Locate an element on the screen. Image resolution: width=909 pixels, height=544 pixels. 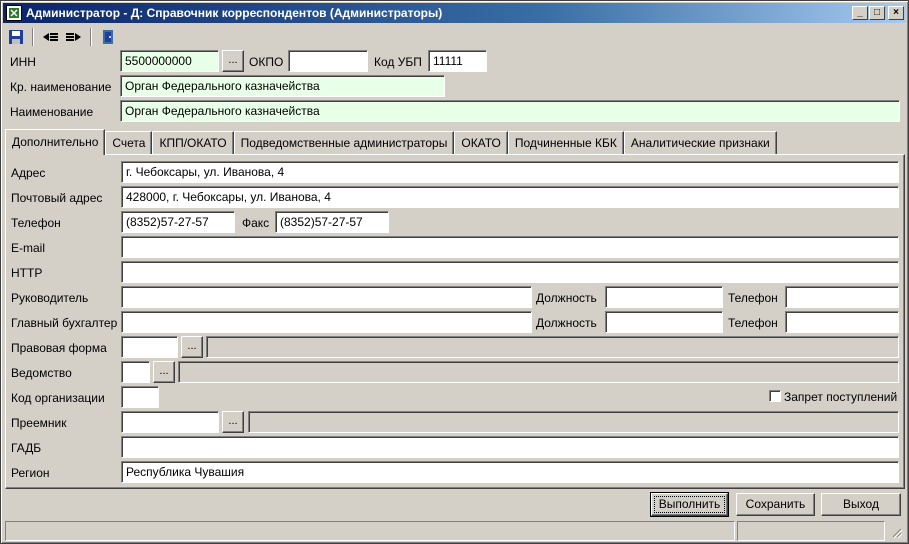
status-bar is located at coordinates (455, 531).